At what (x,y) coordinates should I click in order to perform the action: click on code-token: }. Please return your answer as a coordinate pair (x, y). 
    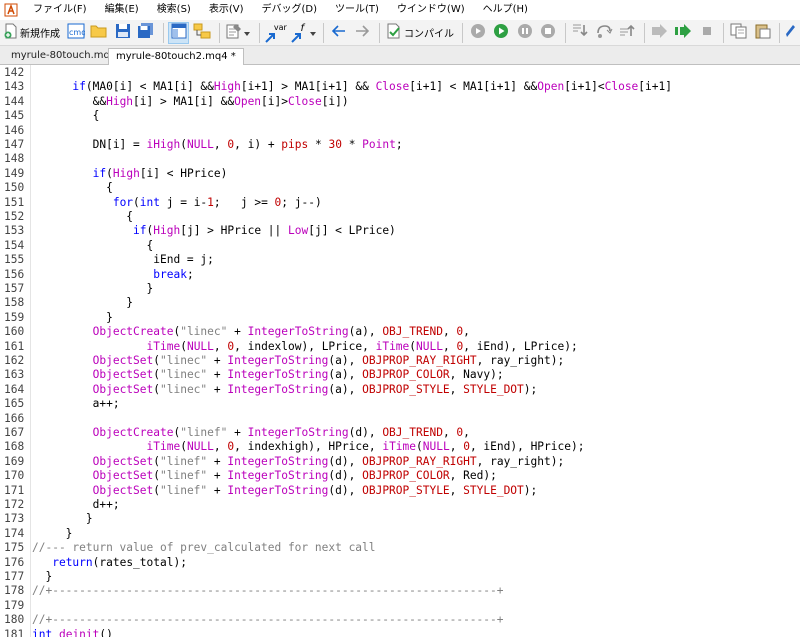
    Looking at the image, I should click on (62, 519).